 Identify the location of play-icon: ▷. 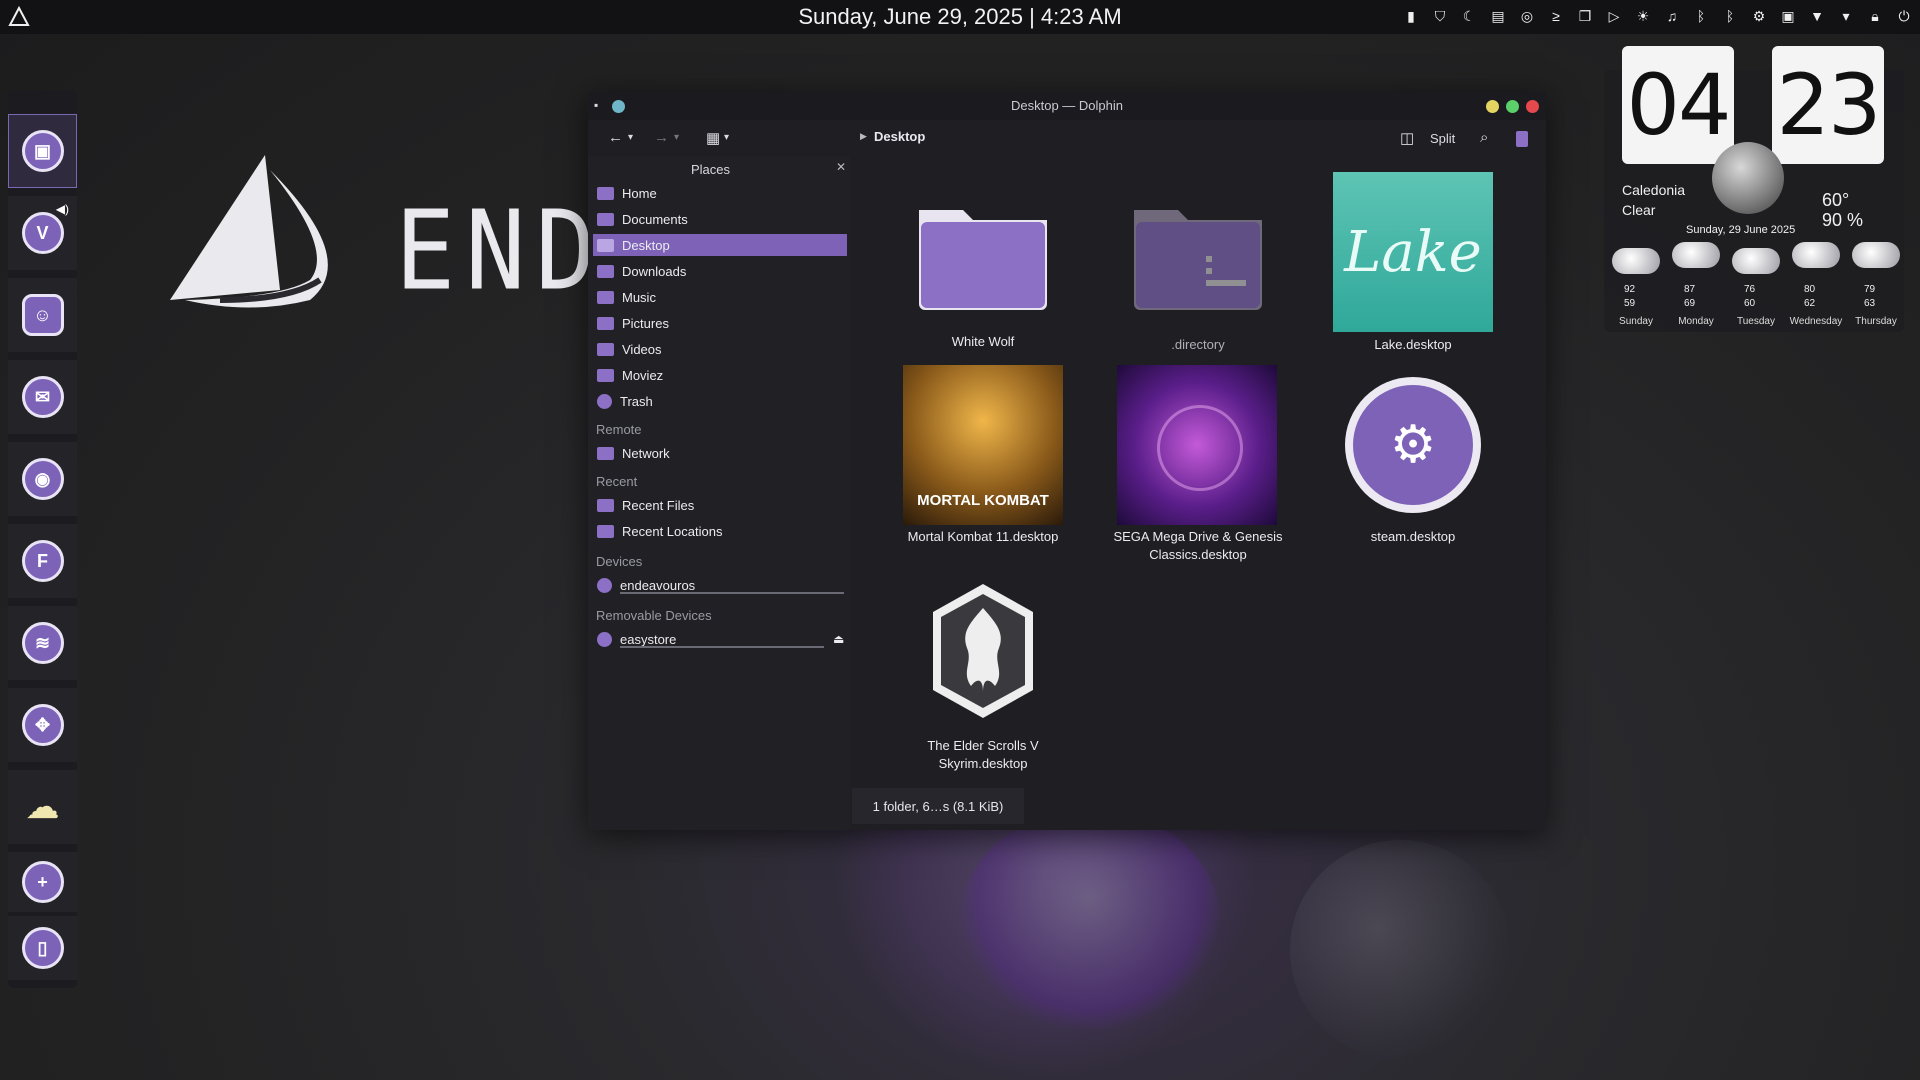
(1614, 16).